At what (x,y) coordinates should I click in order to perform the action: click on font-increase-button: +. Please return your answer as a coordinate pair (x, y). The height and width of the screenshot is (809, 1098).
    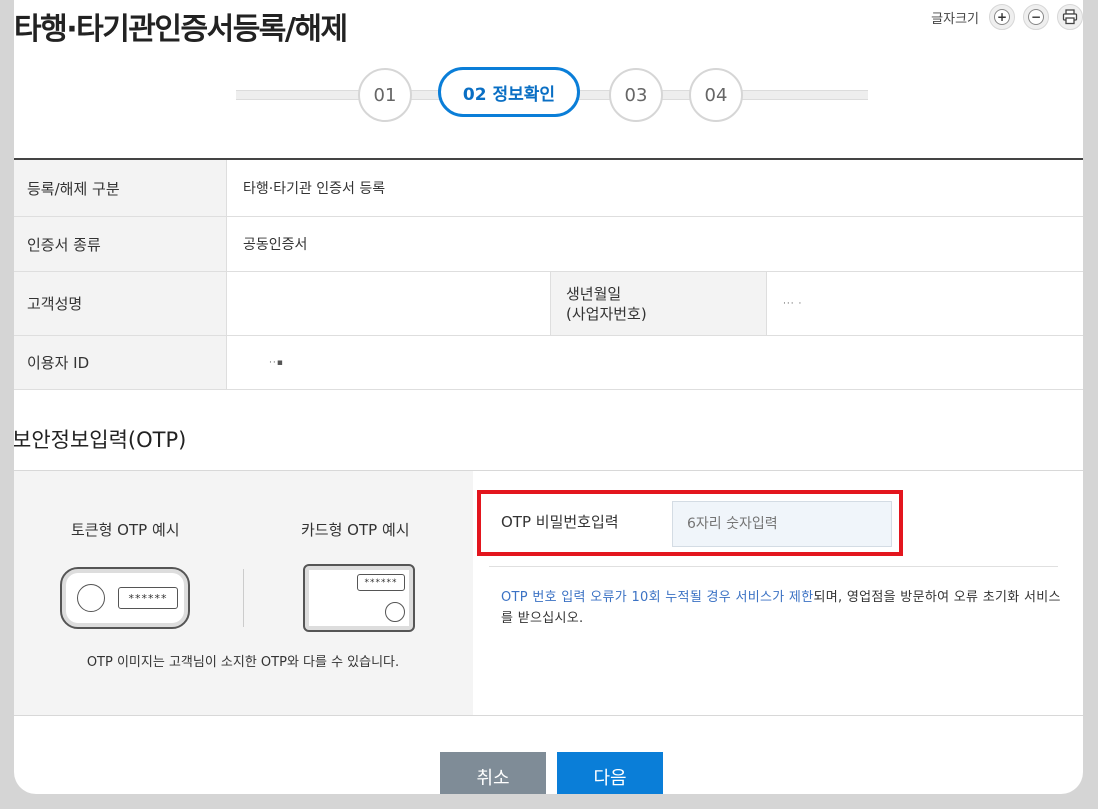
    Looking at the image, I should click on (1002, 17).